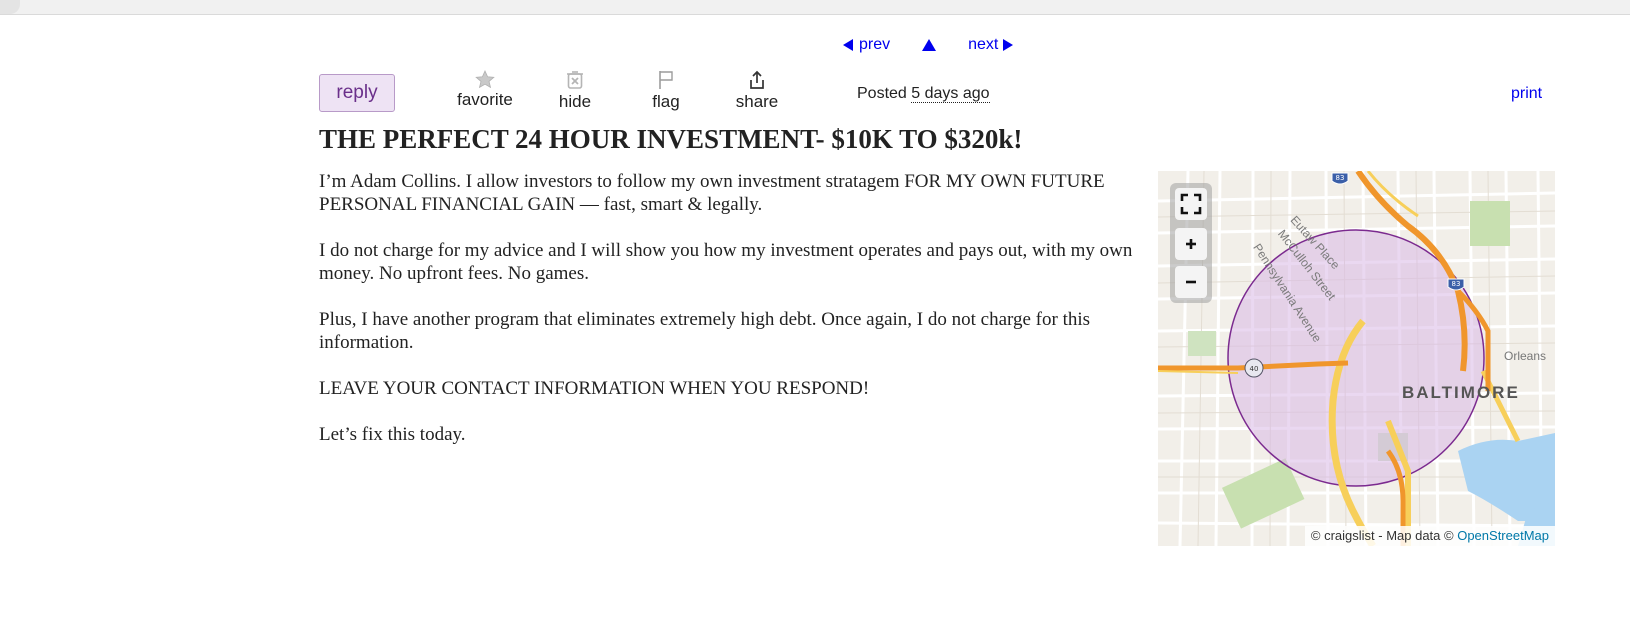 The height and width of the screenshot is (643, 1630). I want to click on triangle-up-icon, so click(929, 45).